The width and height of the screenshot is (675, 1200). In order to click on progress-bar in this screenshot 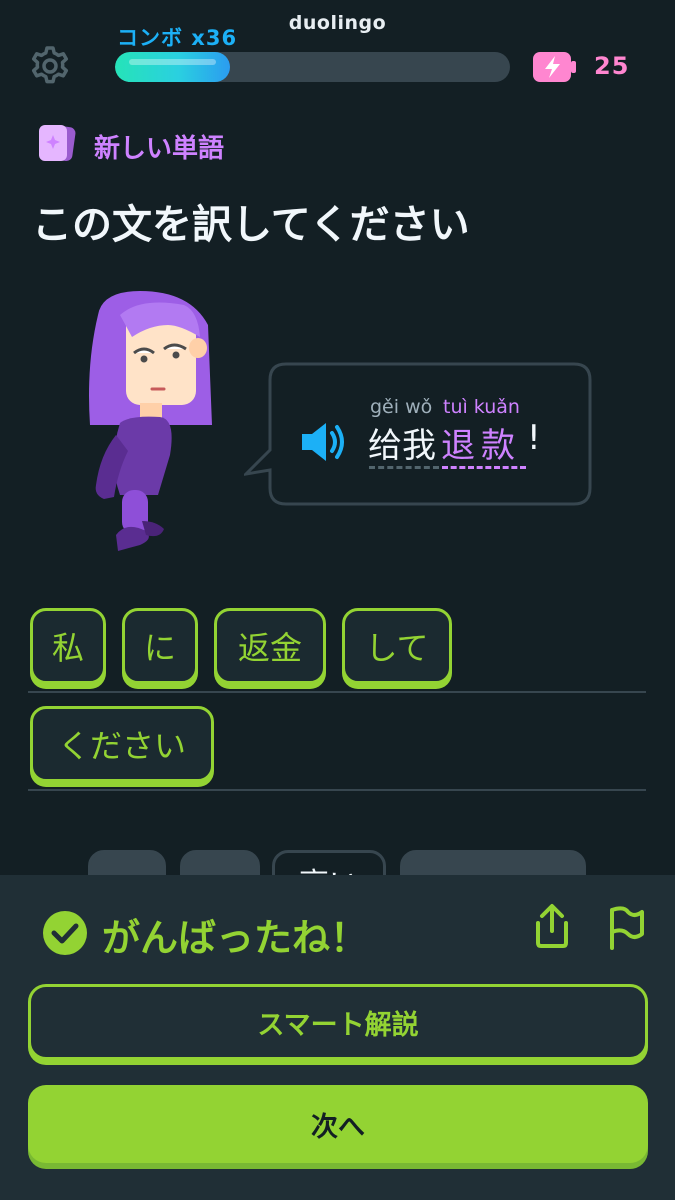, I will do `click(312, 67)`.